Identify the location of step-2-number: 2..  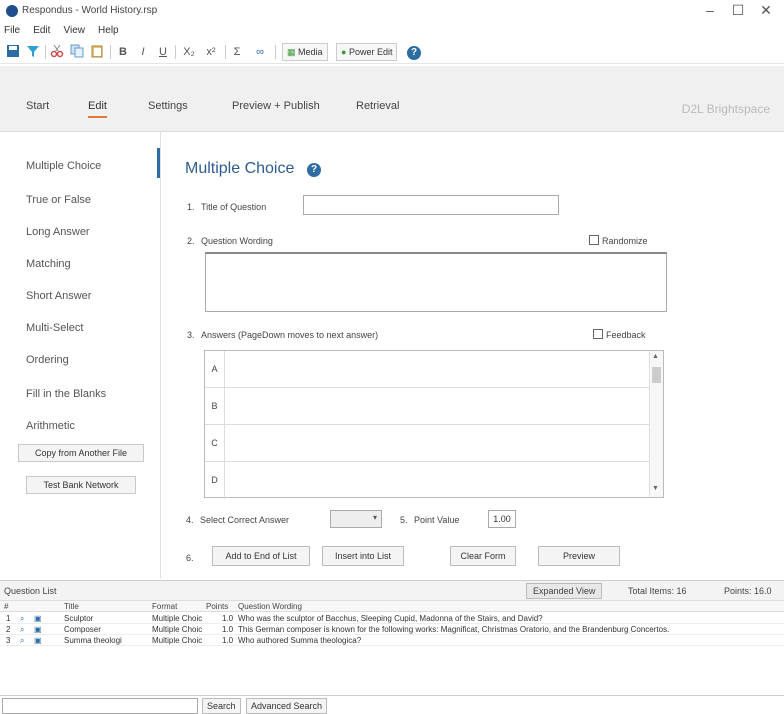
(191, 241).